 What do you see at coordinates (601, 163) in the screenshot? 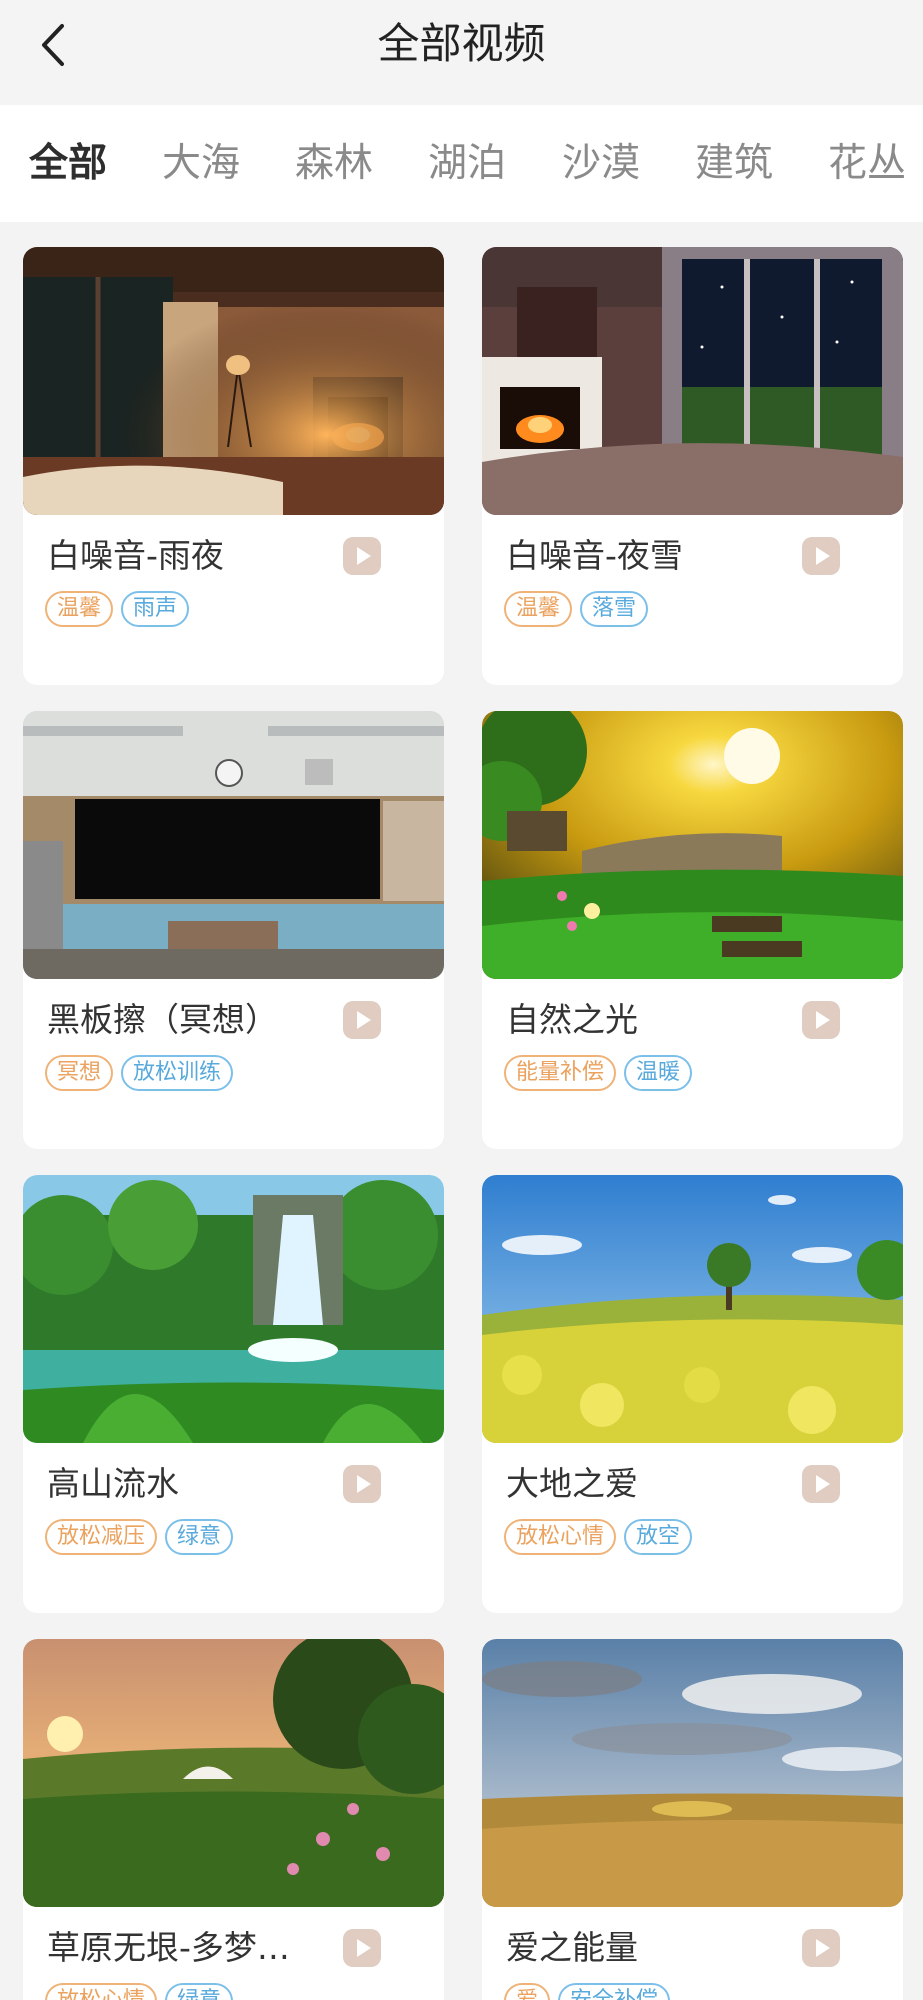
I see `tab-desert: 沙漠` at bounding box center [601, 163].